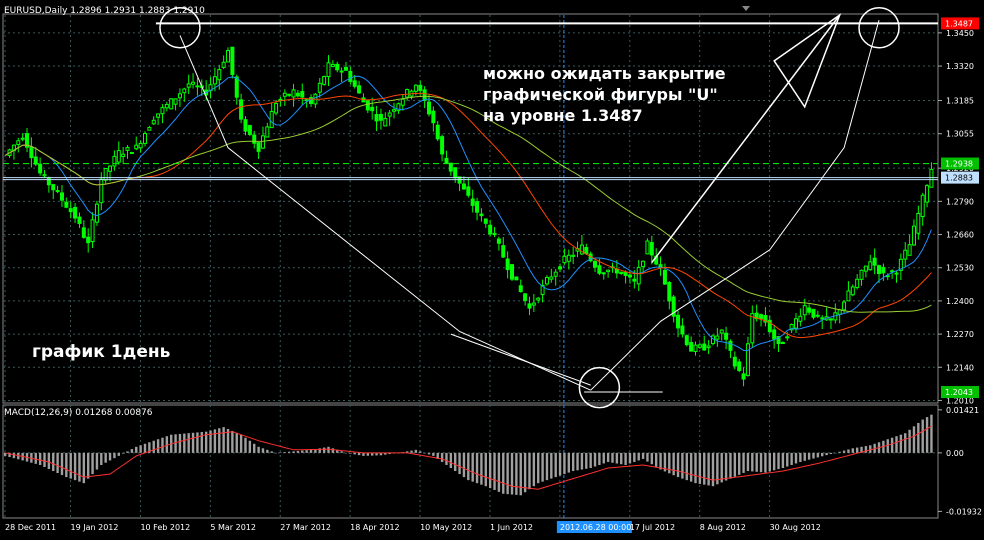 The width and height of the screenshot is (984, 540). Describe the element at coordinates (374, 527) in the screenshot. I see `time-tick-label: 18 Apr 2012` at that location.